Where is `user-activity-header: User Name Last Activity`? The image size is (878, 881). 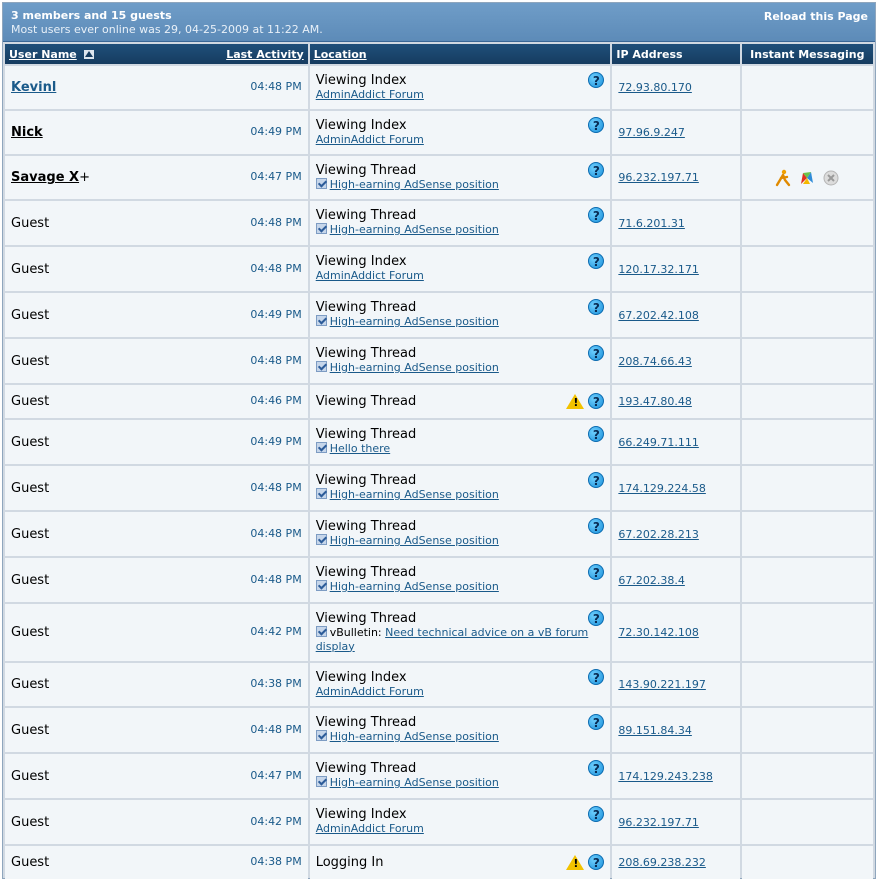 user-activity-header: User Name Last Activity is located at coordinates (156, 54).